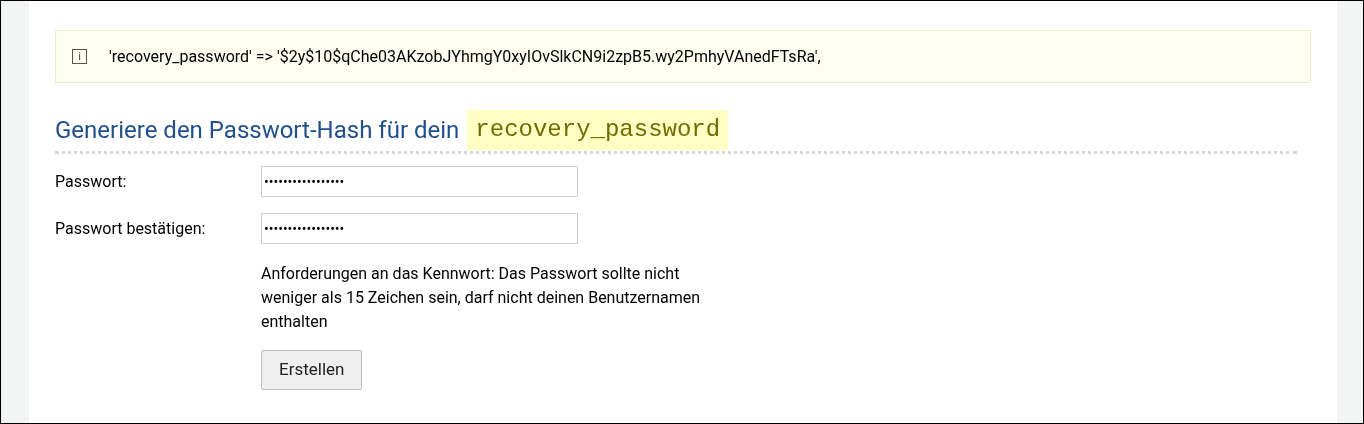  What do you see at coordinates (312, 370) in the screenshot?
I see `create-button: Erstellen` at bounding box center [312, 370].